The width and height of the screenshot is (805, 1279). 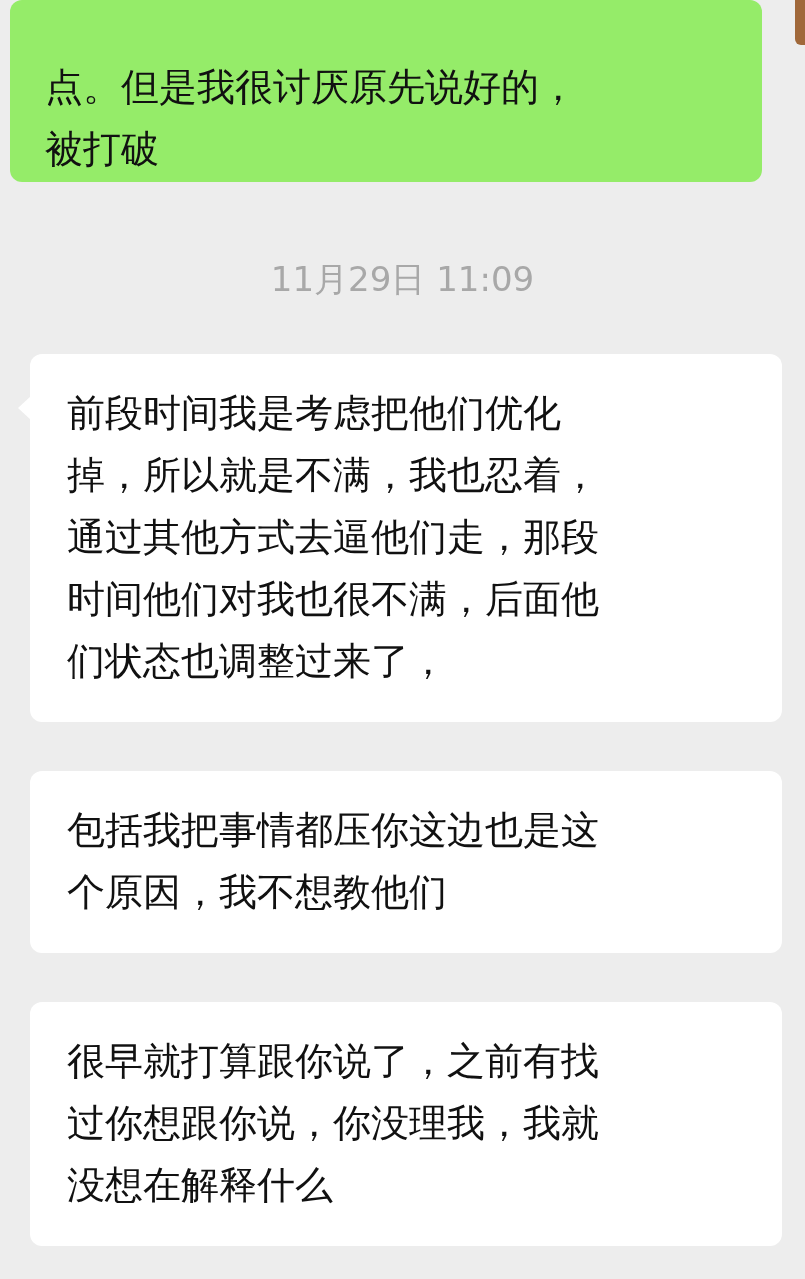 I want to click on timestamp: 11月29日 11:09, so click(x=402, y=279).